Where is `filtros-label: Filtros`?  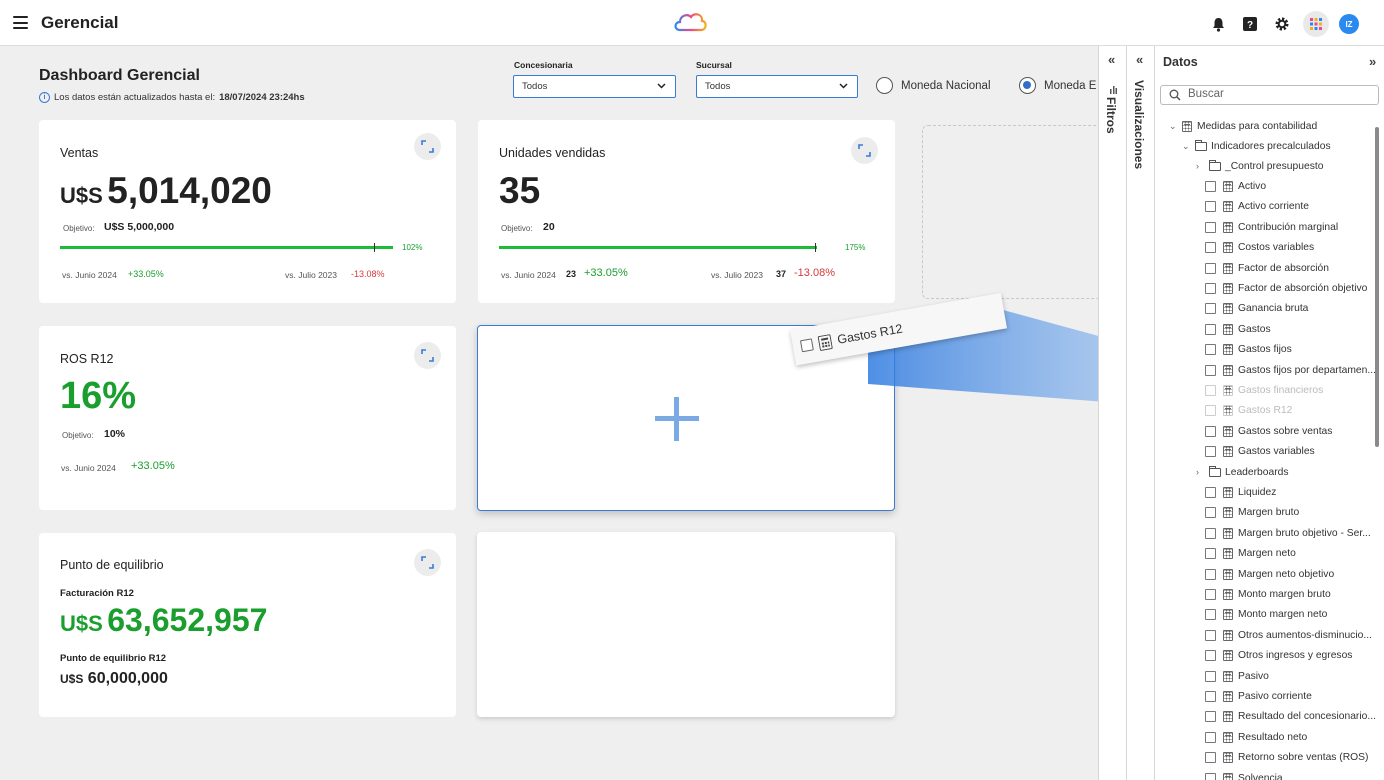 filtros-label: Filtros is located at coordinates (1111, 115).